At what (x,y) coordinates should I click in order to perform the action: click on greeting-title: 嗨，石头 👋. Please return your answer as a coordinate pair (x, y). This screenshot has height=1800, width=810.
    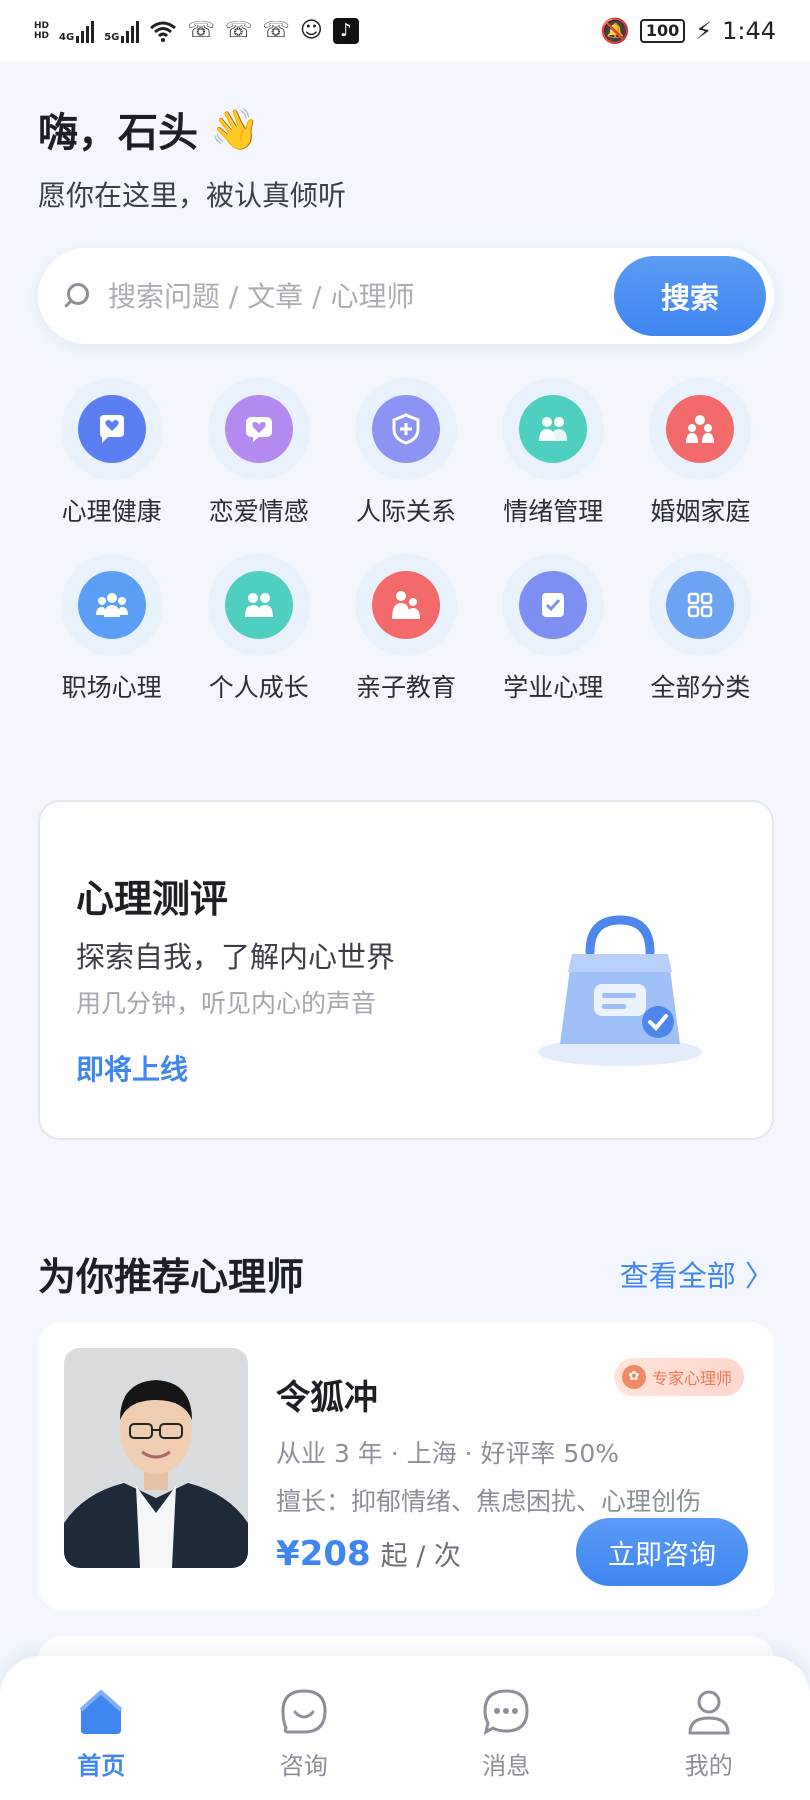
    Looking at the image, I should click on (192, 129).